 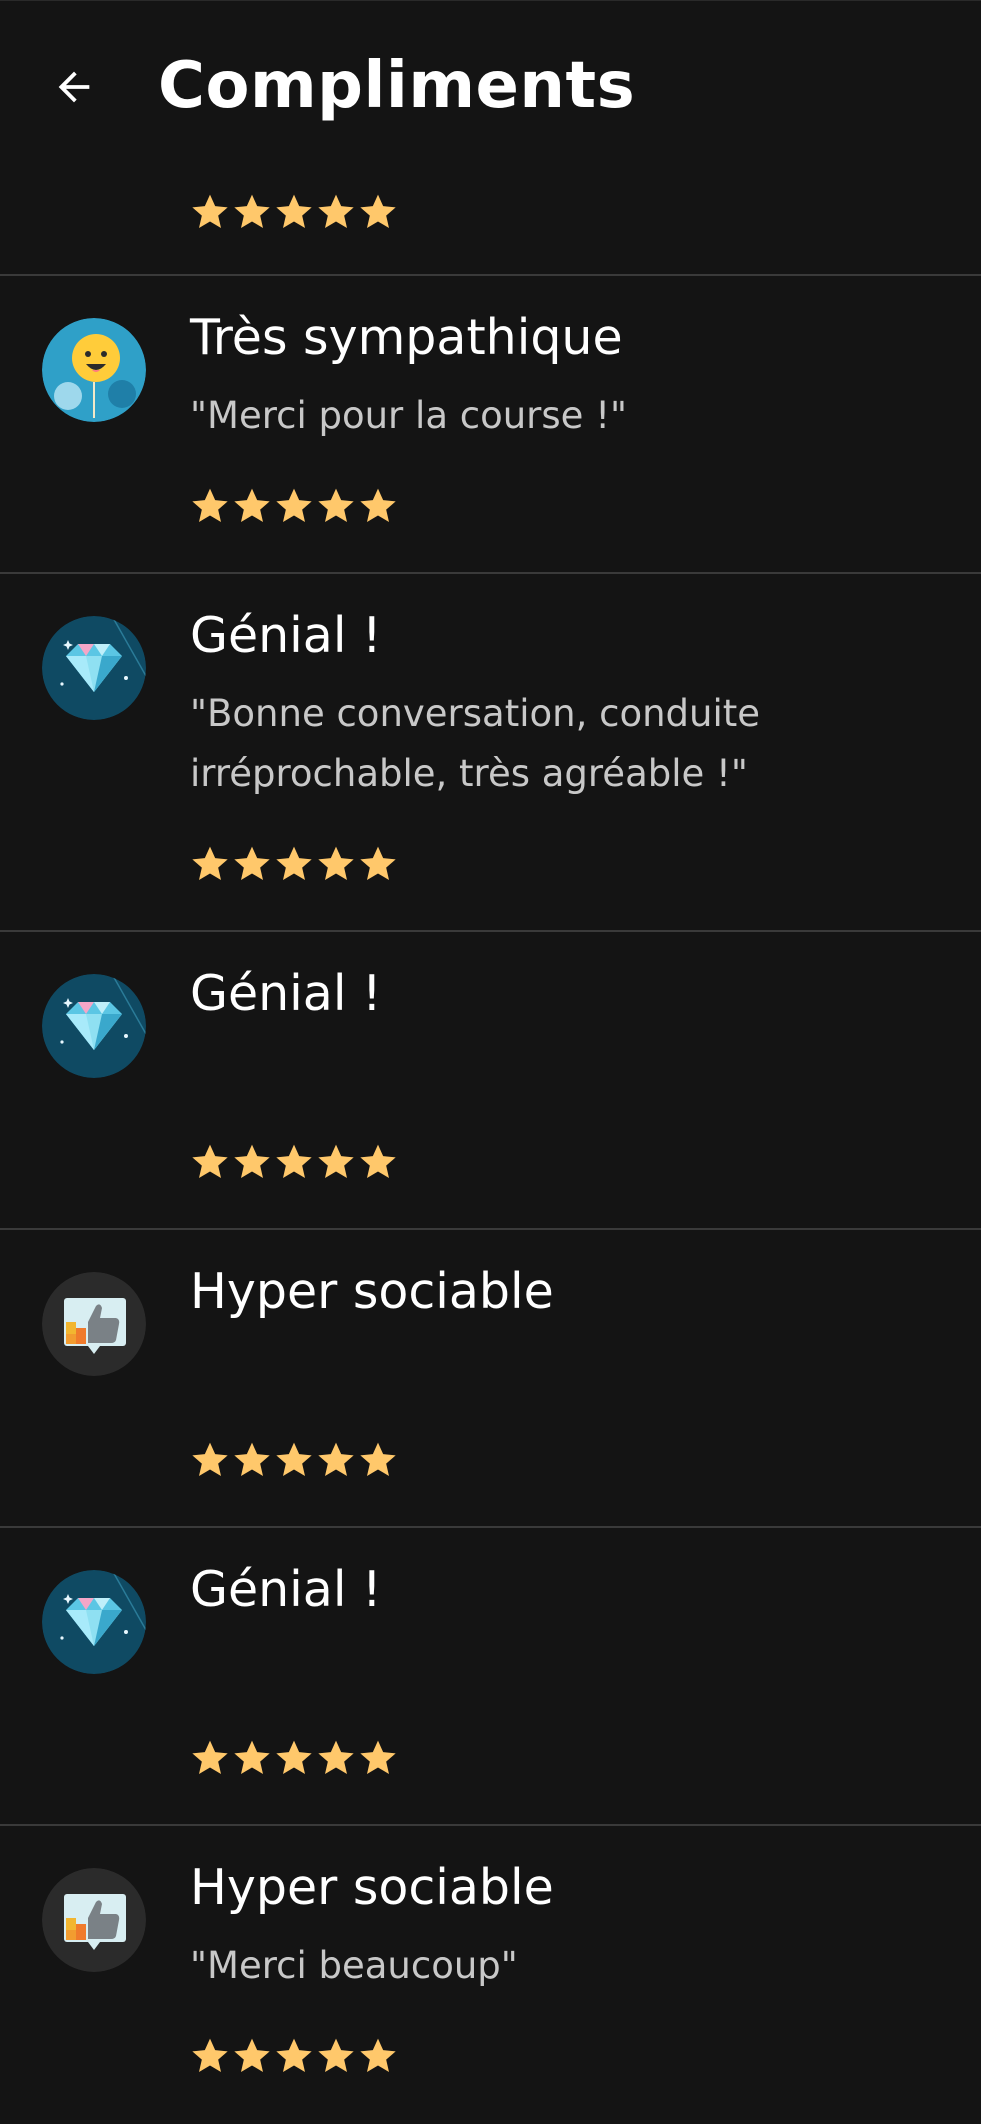 I want to click on top-app-bar: Compliments, so click(x=490, y=85).